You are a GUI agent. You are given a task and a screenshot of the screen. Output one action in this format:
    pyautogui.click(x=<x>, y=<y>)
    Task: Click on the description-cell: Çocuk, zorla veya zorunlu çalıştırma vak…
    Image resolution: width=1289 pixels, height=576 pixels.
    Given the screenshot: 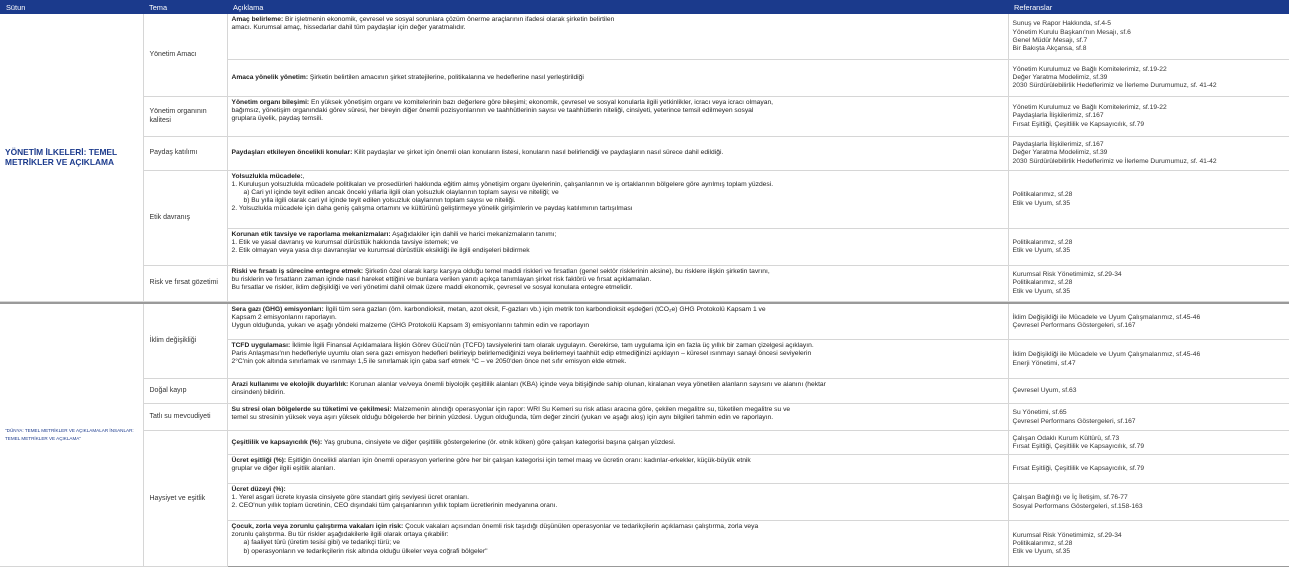 What is the action you would take?
    pyautogui.click(x=618, y=543)
    